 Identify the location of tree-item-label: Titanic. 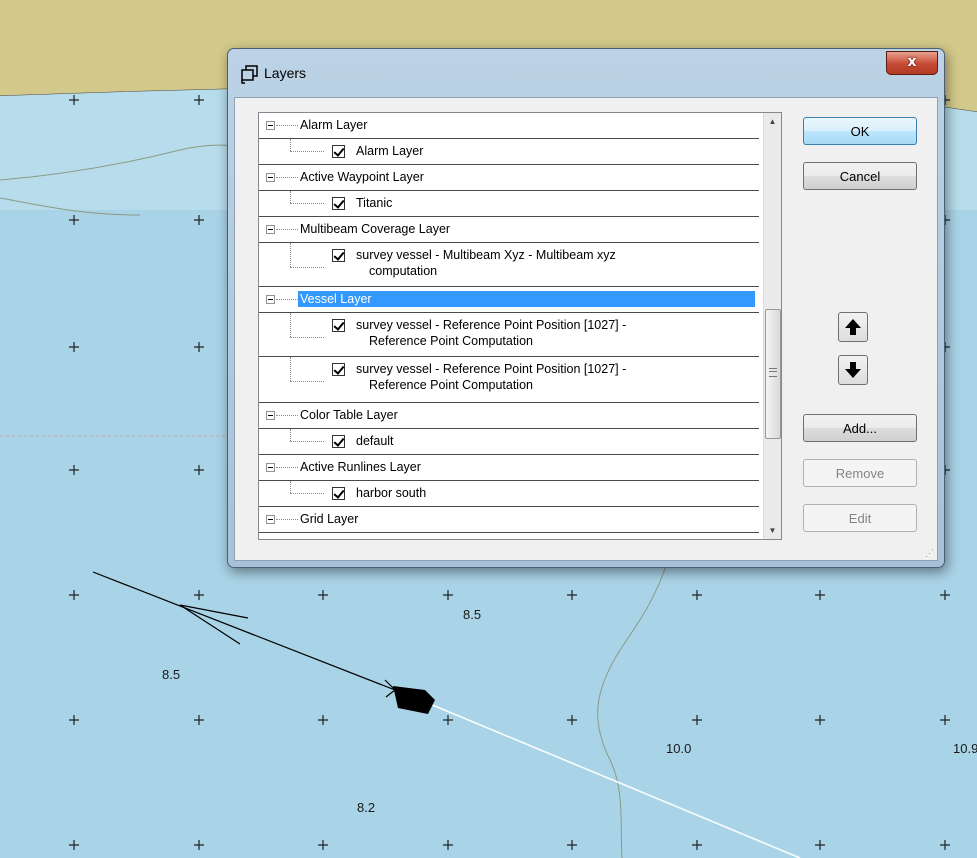
(374, 203).